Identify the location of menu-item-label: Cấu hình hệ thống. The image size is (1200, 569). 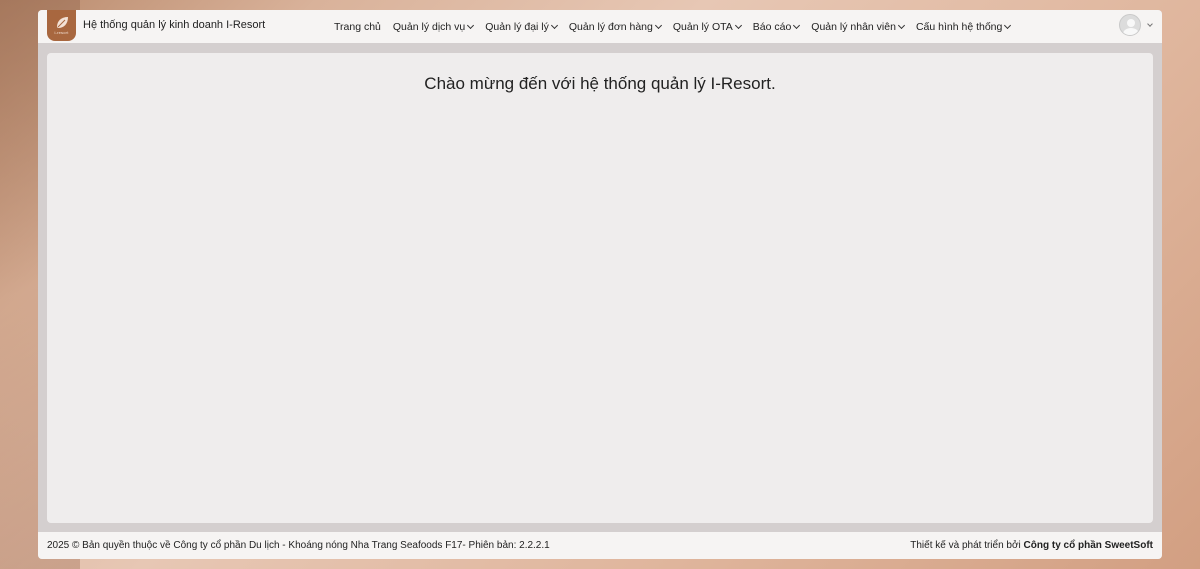
(959, 26).